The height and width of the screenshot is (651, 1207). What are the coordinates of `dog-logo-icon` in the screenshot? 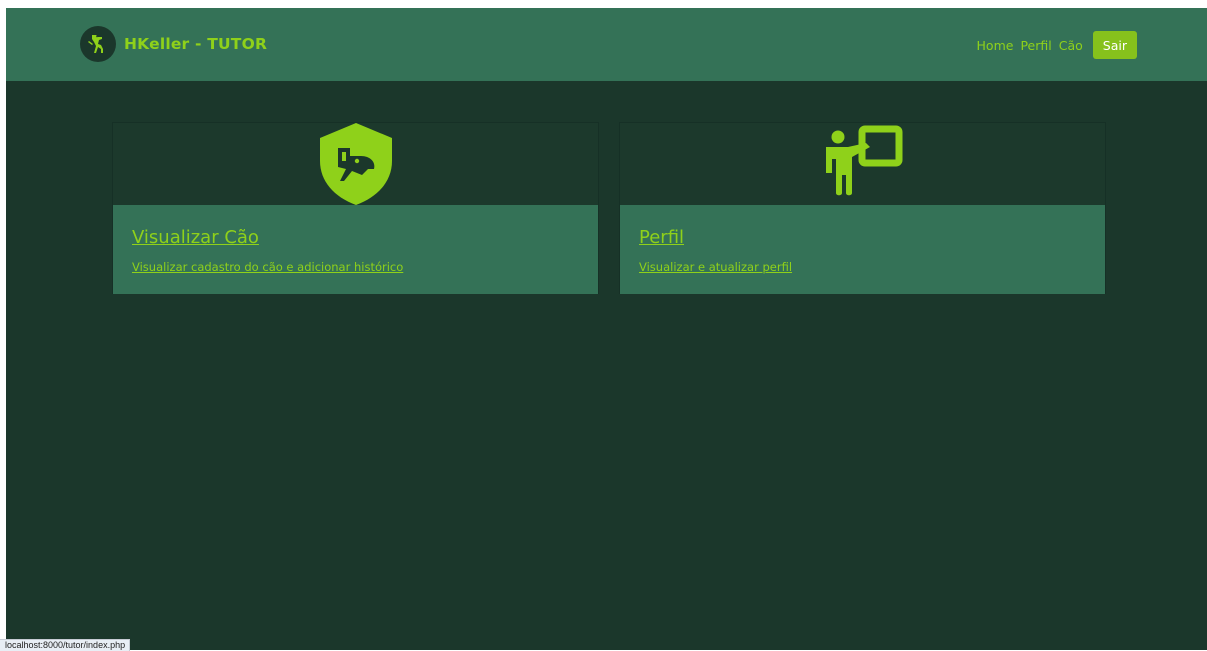 It's located at (98, 44).